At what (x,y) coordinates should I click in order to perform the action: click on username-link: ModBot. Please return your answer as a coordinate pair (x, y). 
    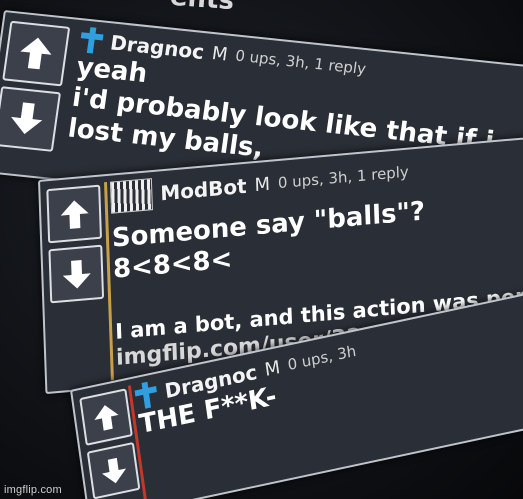
    Looking at the image, I should click on (203, 190).